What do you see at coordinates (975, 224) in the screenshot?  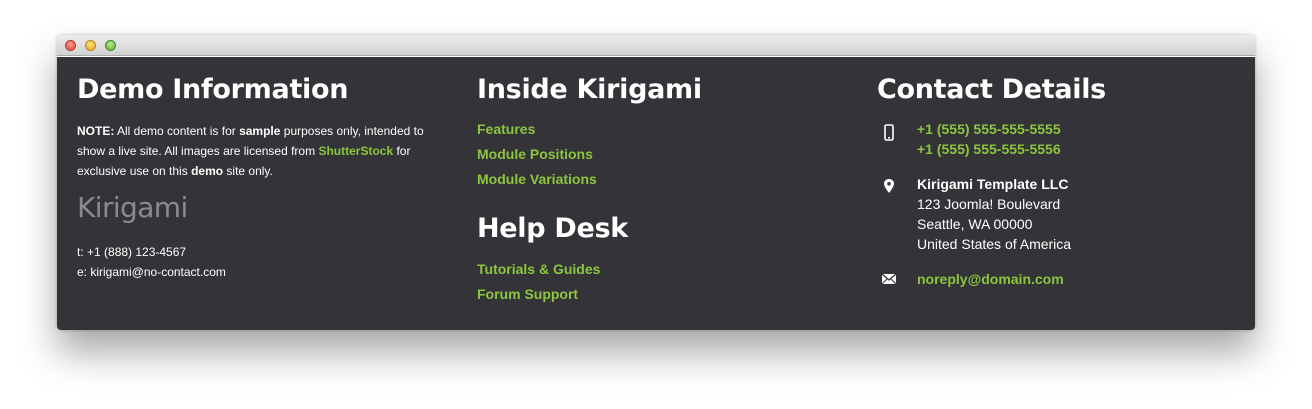 I see `address-line-2: Seattle, WA 00000` at bounding box center [975, 224].